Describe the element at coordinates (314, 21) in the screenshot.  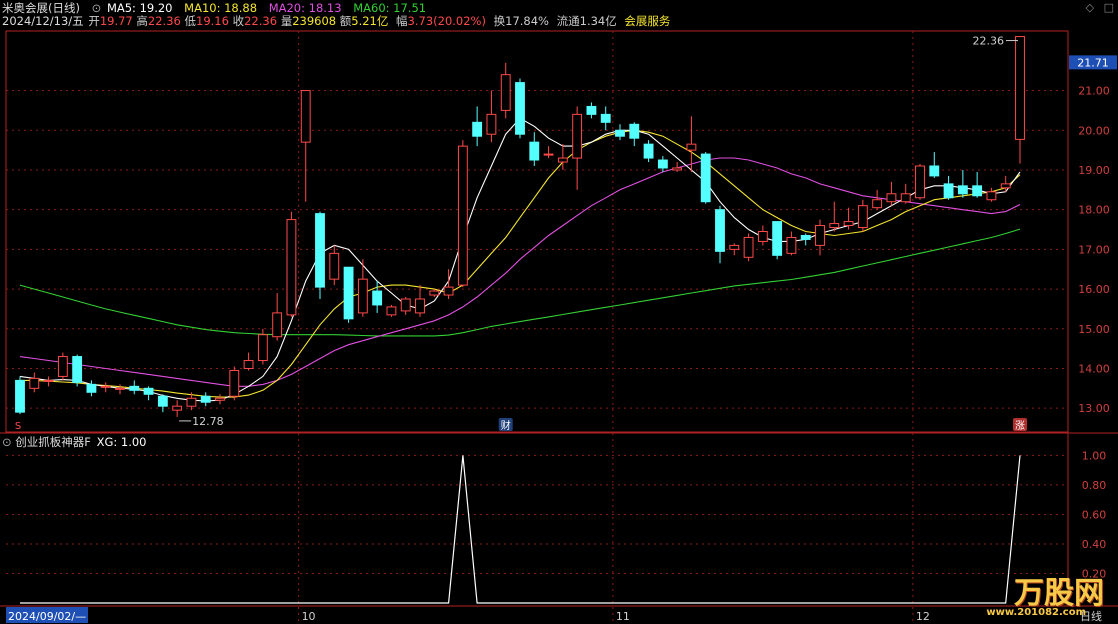
I see `volume-value: 239608` at that location.